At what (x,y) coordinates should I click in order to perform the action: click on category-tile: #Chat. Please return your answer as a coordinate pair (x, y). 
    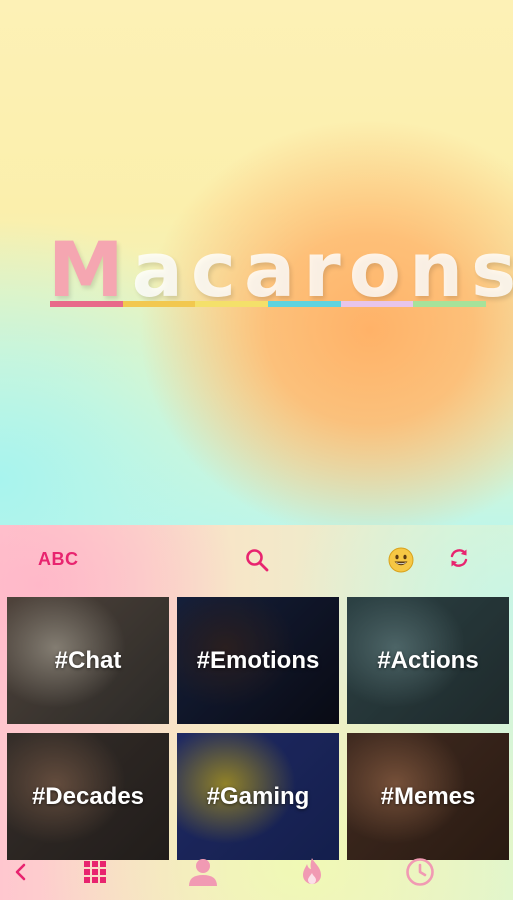
    Looking at the image, I should click on (88, 660).